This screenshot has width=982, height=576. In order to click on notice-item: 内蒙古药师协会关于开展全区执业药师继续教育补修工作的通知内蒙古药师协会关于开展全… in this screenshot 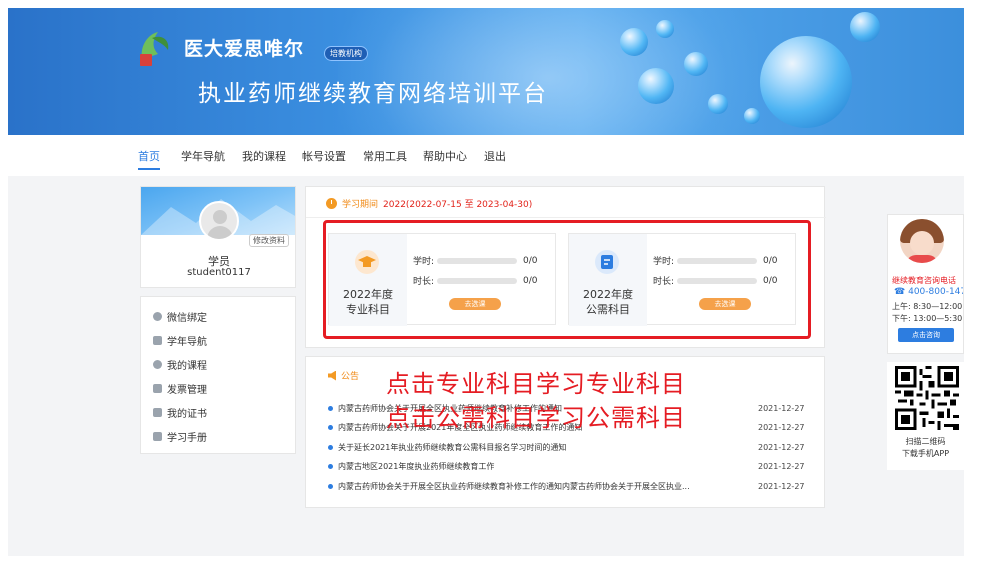, I will do `click(568, 486)`.